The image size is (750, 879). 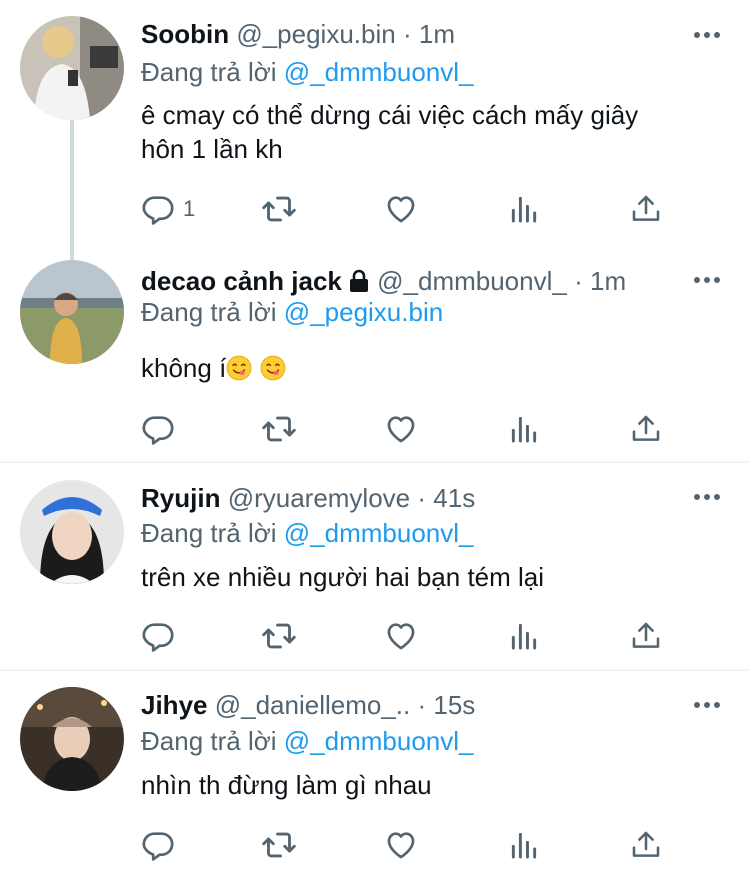 What do you see at coordinates (174, 705) in the screenshot?
I see `display-name: Jihye` at bounding box center [174, 705].